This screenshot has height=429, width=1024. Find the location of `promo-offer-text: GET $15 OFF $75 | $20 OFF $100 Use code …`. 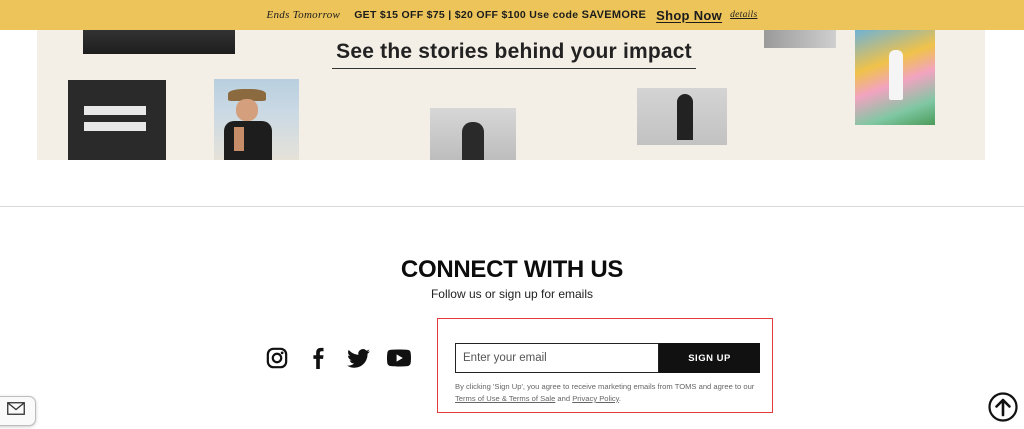

promo-offer-text: GET $15 OFF $75 | $20 OFF $100 Use code … is located at coordinates (500, 15).